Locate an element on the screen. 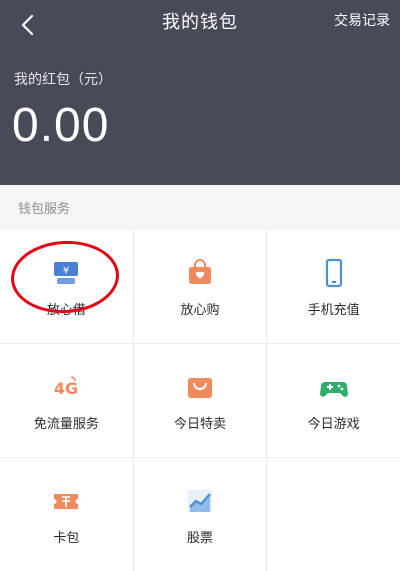  service-label: 今日游戏 is located at coordinates (333, 424).